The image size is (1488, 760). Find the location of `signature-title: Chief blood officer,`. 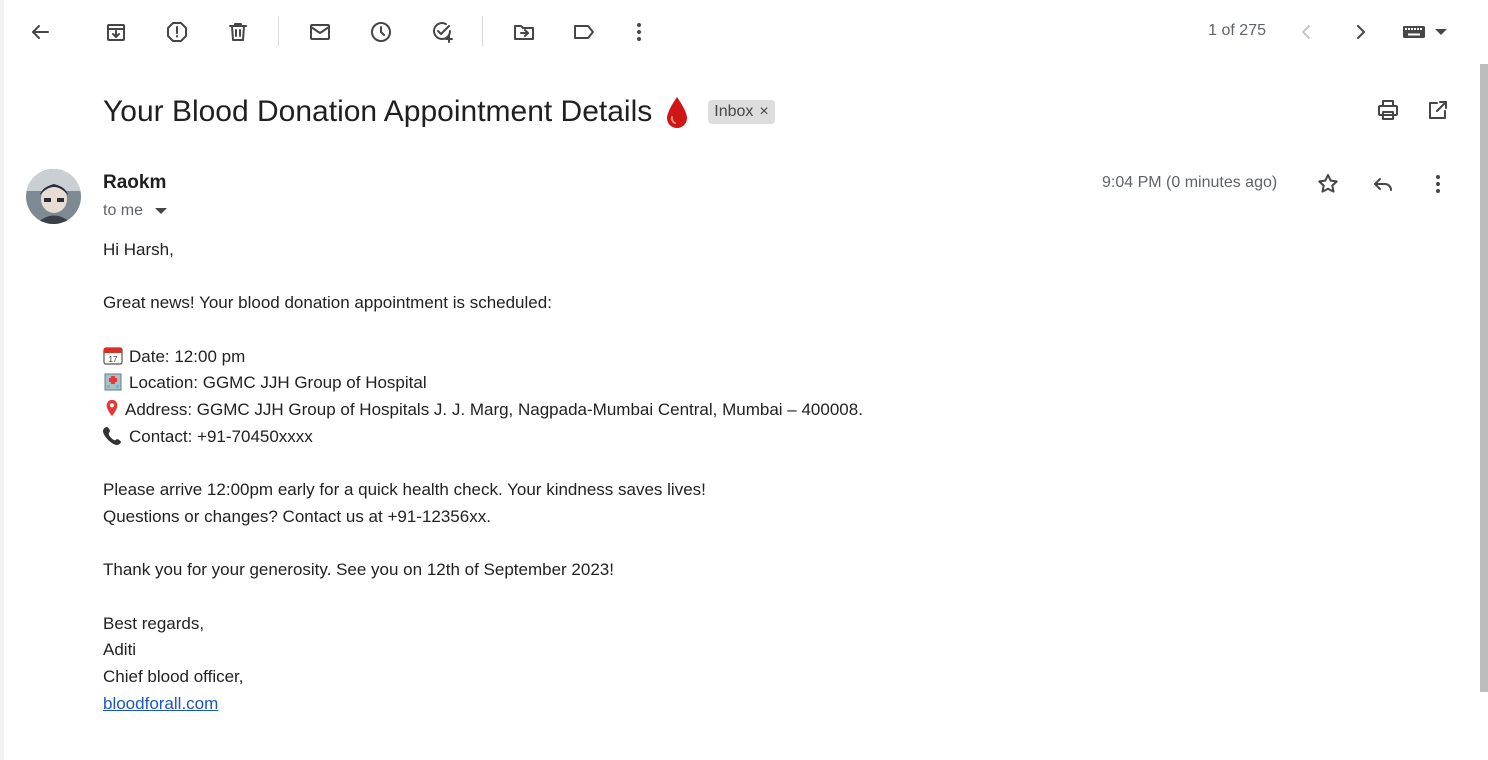

signature-title: Chief blood officer, is located at coordinates (173, 676).